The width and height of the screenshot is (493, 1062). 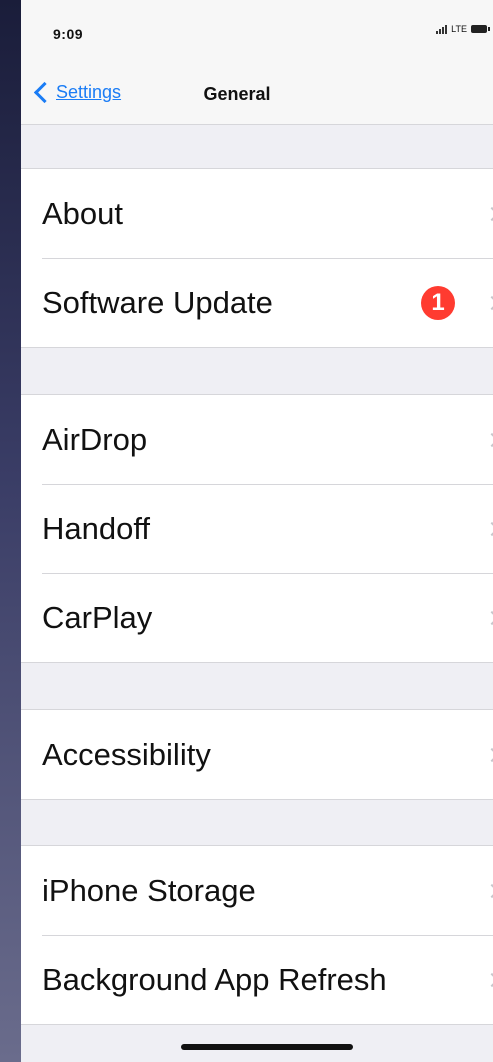 I want to click on list-item-handoff: Handoff, so click(x=257, y=528).